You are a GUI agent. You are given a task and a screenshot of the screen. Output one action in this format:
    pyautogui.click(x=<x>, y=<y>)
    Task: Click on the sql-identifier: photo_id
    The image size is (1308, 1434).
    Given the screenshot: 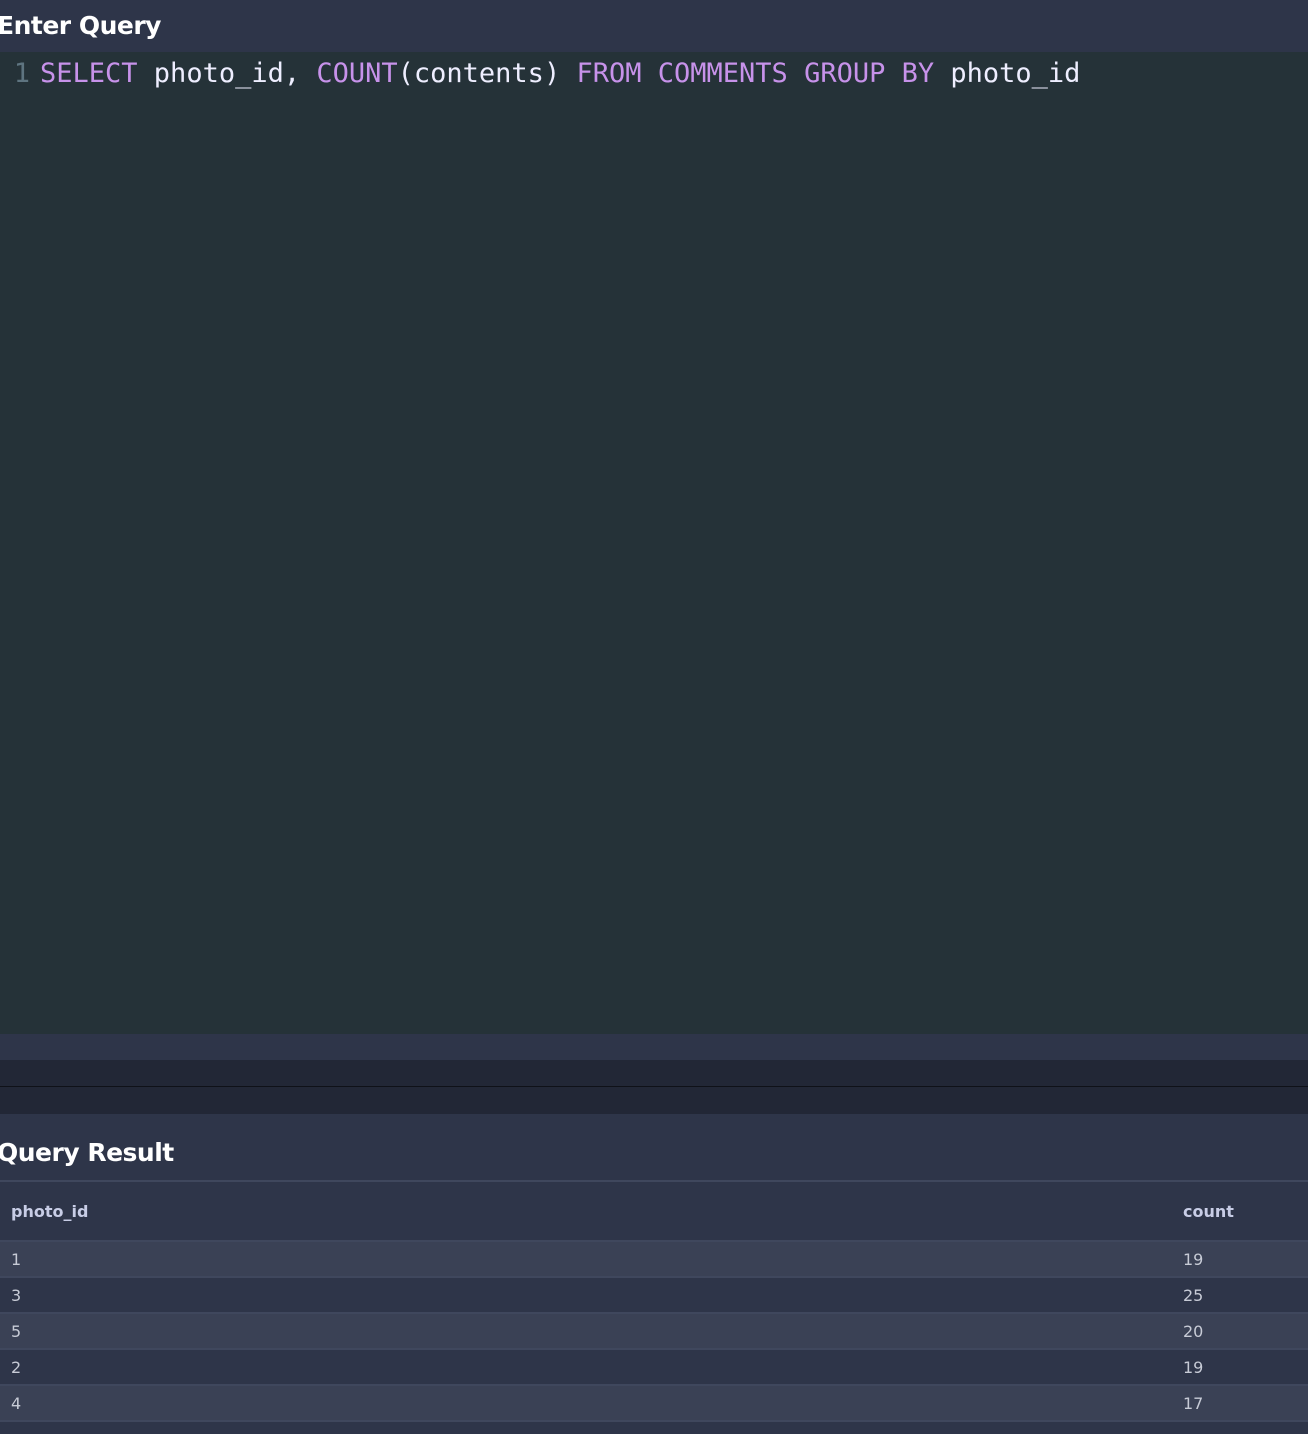 What is the action you would take?
    pyautogui.click(x=1007, y=73)
    